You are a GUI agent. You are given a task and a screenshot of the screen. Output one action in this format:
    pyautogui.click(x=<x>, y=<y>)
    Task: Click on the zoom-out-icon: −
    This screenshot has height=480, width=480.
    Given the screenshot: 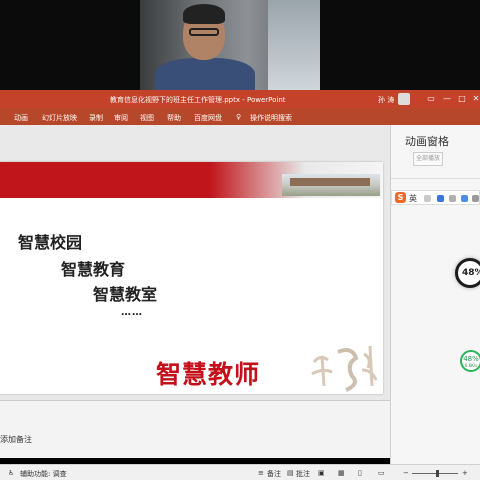 What is the action you would take?
    pyautogui.click(x=406, y=473)
    